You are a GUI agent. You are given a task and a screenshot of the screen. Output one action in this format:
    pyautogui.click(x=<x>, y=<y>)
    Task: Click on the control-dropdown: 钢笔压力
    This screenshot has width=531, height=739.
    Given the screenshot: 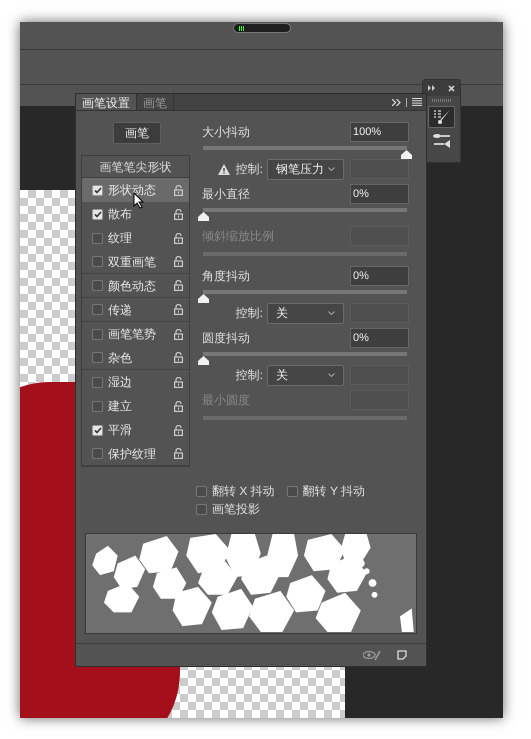 What is the action you would take?
    pyautogui.click(x=305, y=169)
    